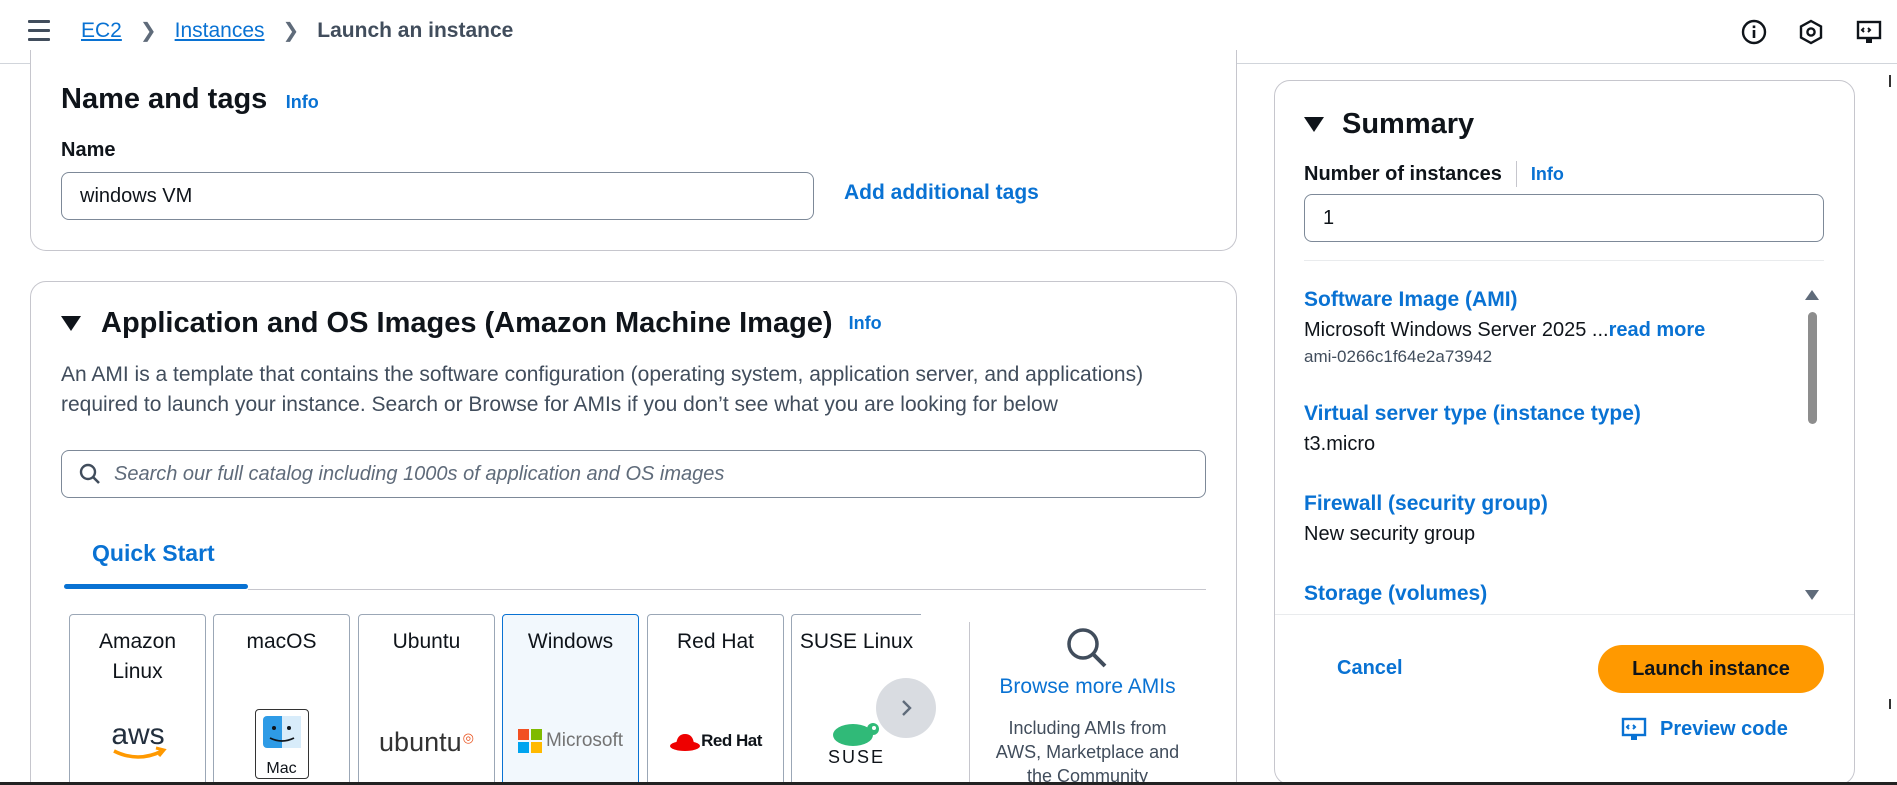  What do you see at coordinates (865, 323) in the screenshot?
I see `ami-info-link: Info` at bounding box center [865, 323].